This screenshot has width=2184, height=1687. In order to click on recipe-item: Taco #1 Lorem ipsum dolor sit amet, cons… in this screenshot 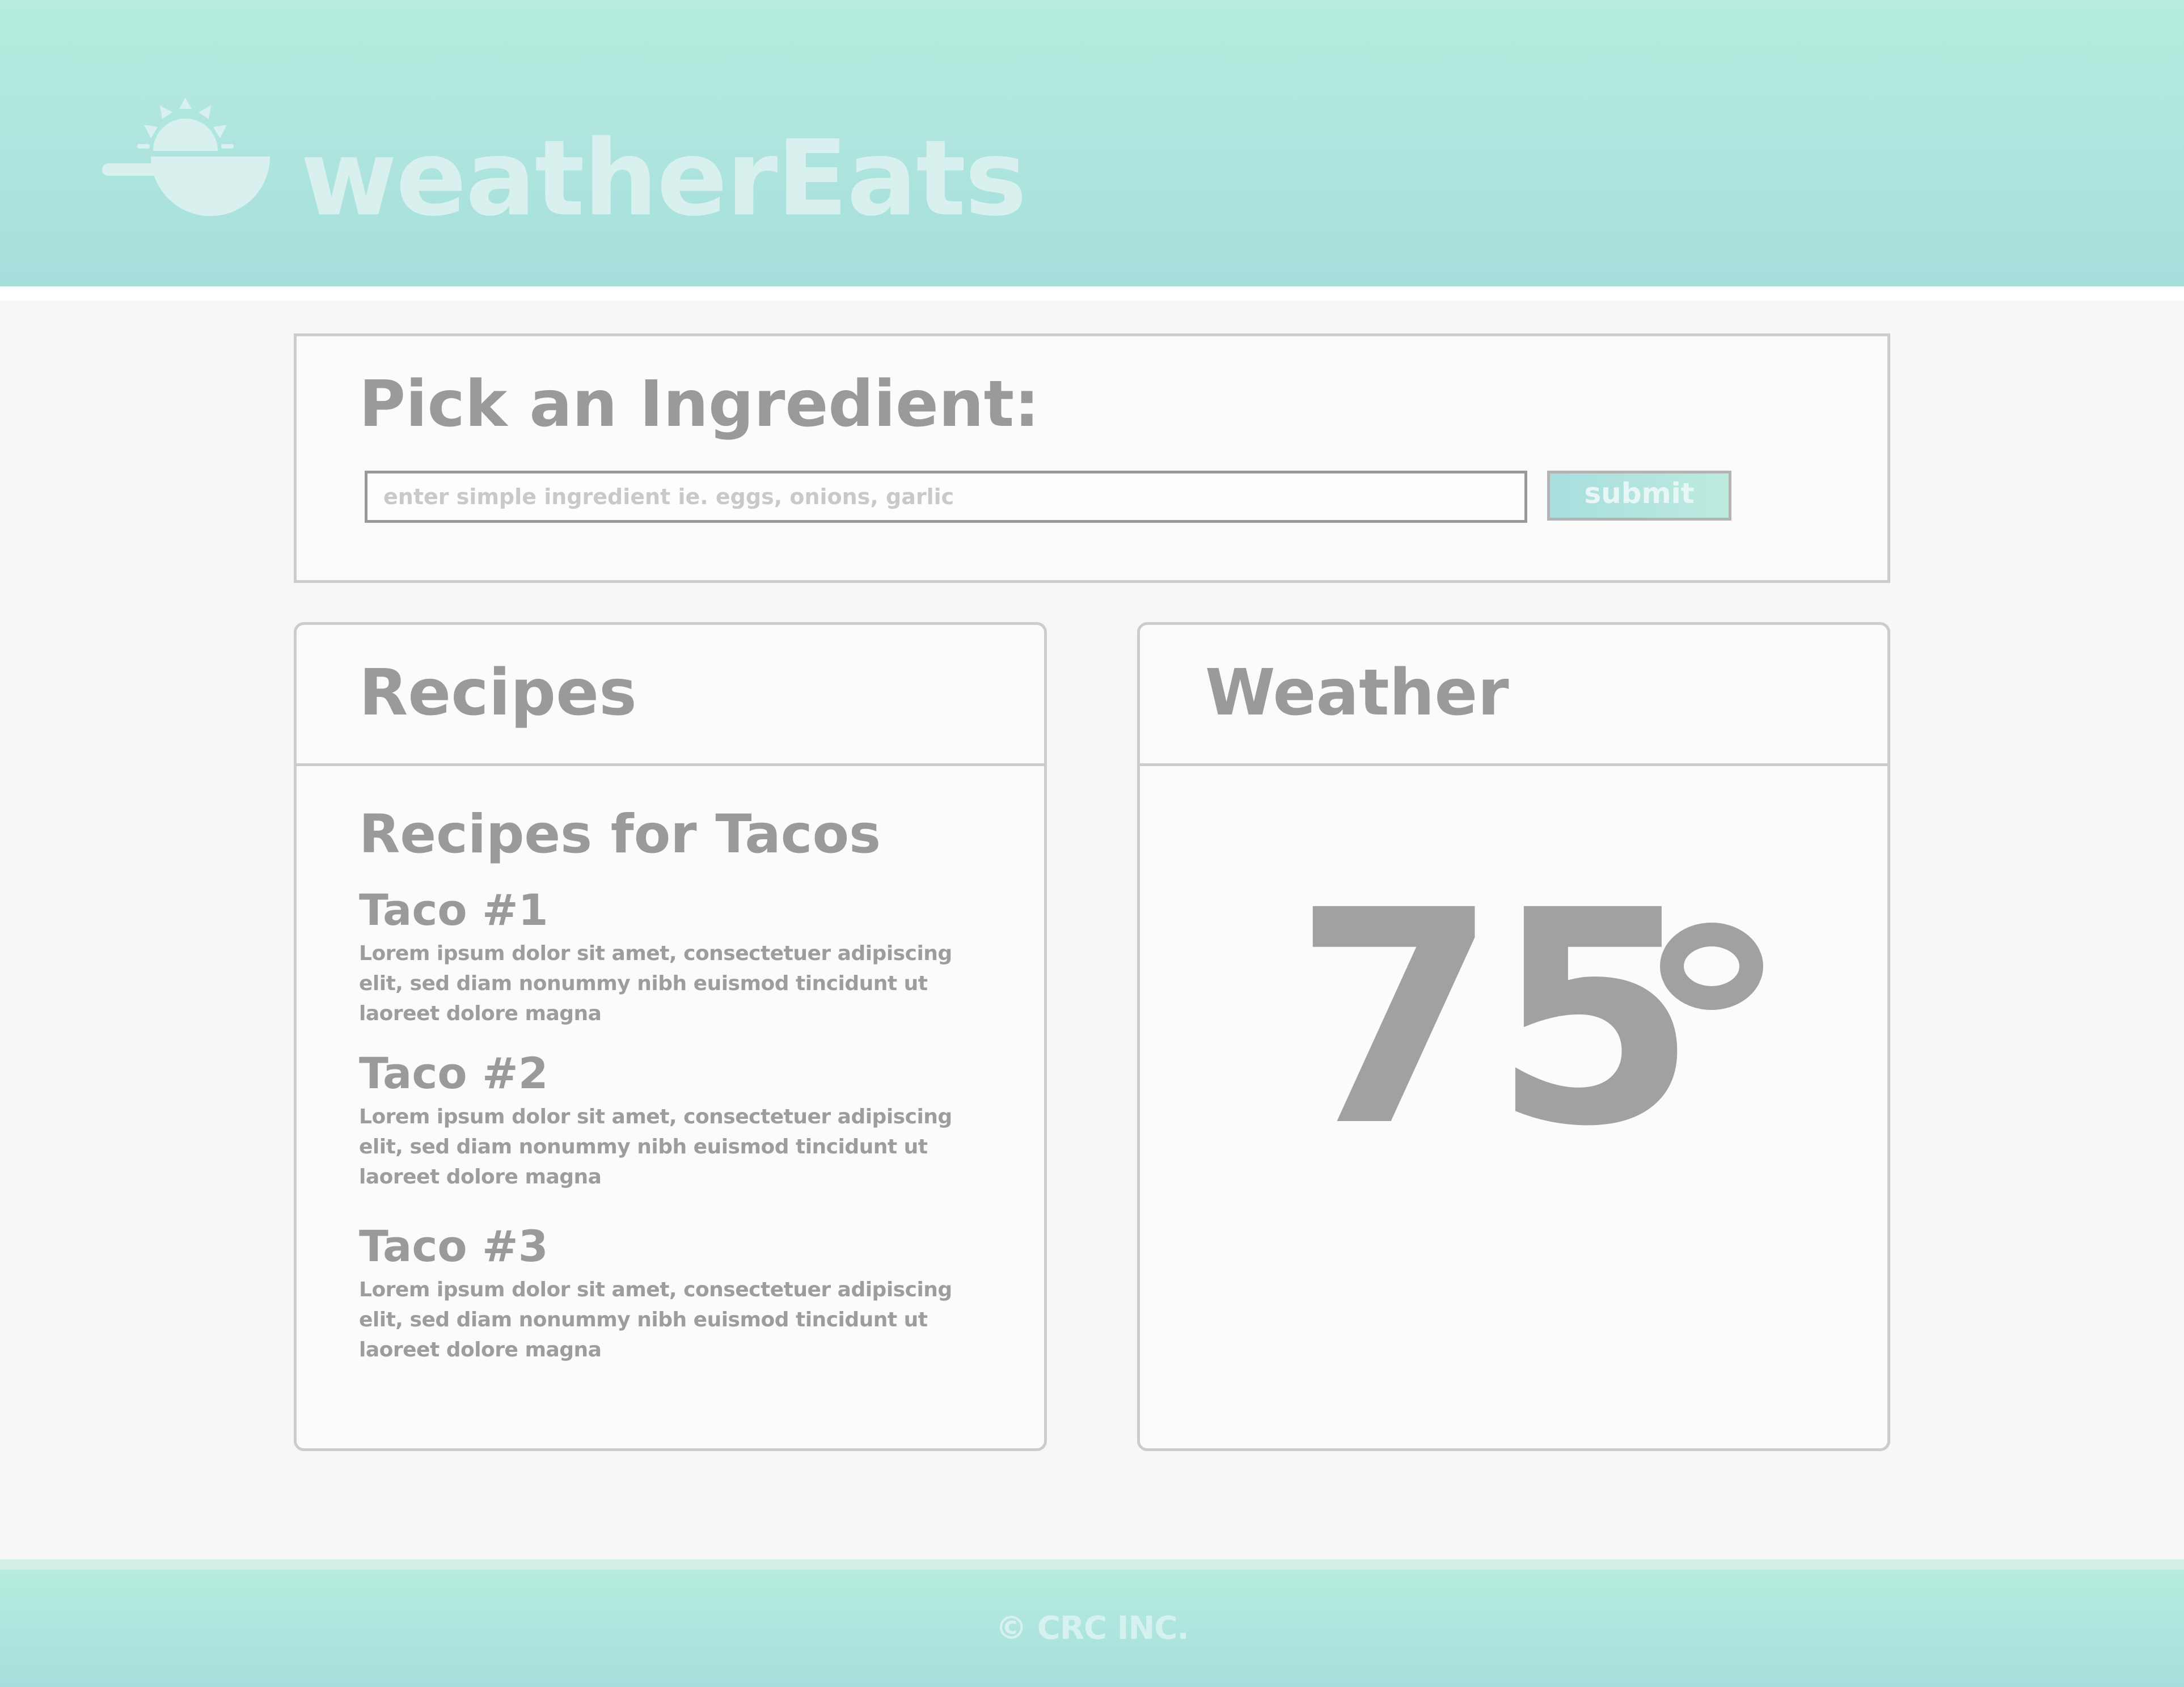, I will do `click(679, 956)`.